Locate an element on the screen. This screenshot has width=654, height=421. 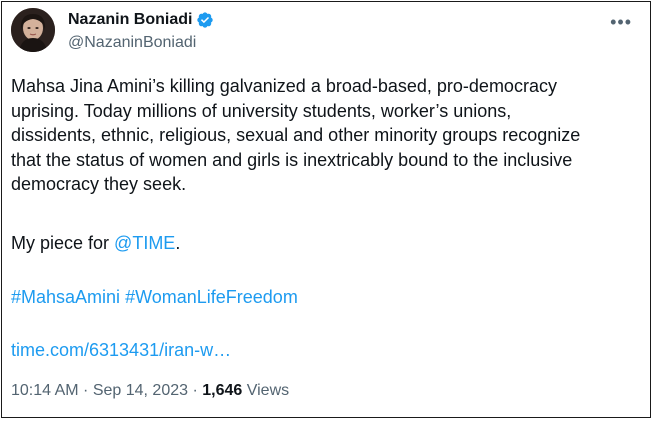
mention-time-link: @TIME is located at coordinates (144, 243).